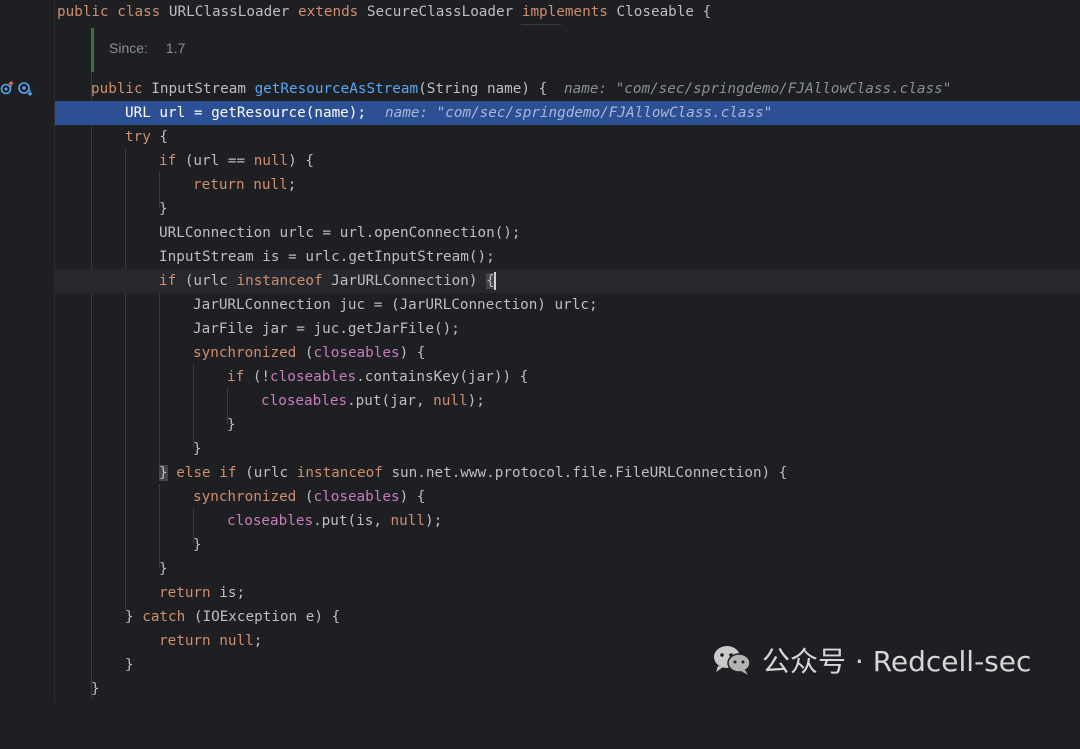  I want to click on class-name: URLClassLoader, so click(233, 12).